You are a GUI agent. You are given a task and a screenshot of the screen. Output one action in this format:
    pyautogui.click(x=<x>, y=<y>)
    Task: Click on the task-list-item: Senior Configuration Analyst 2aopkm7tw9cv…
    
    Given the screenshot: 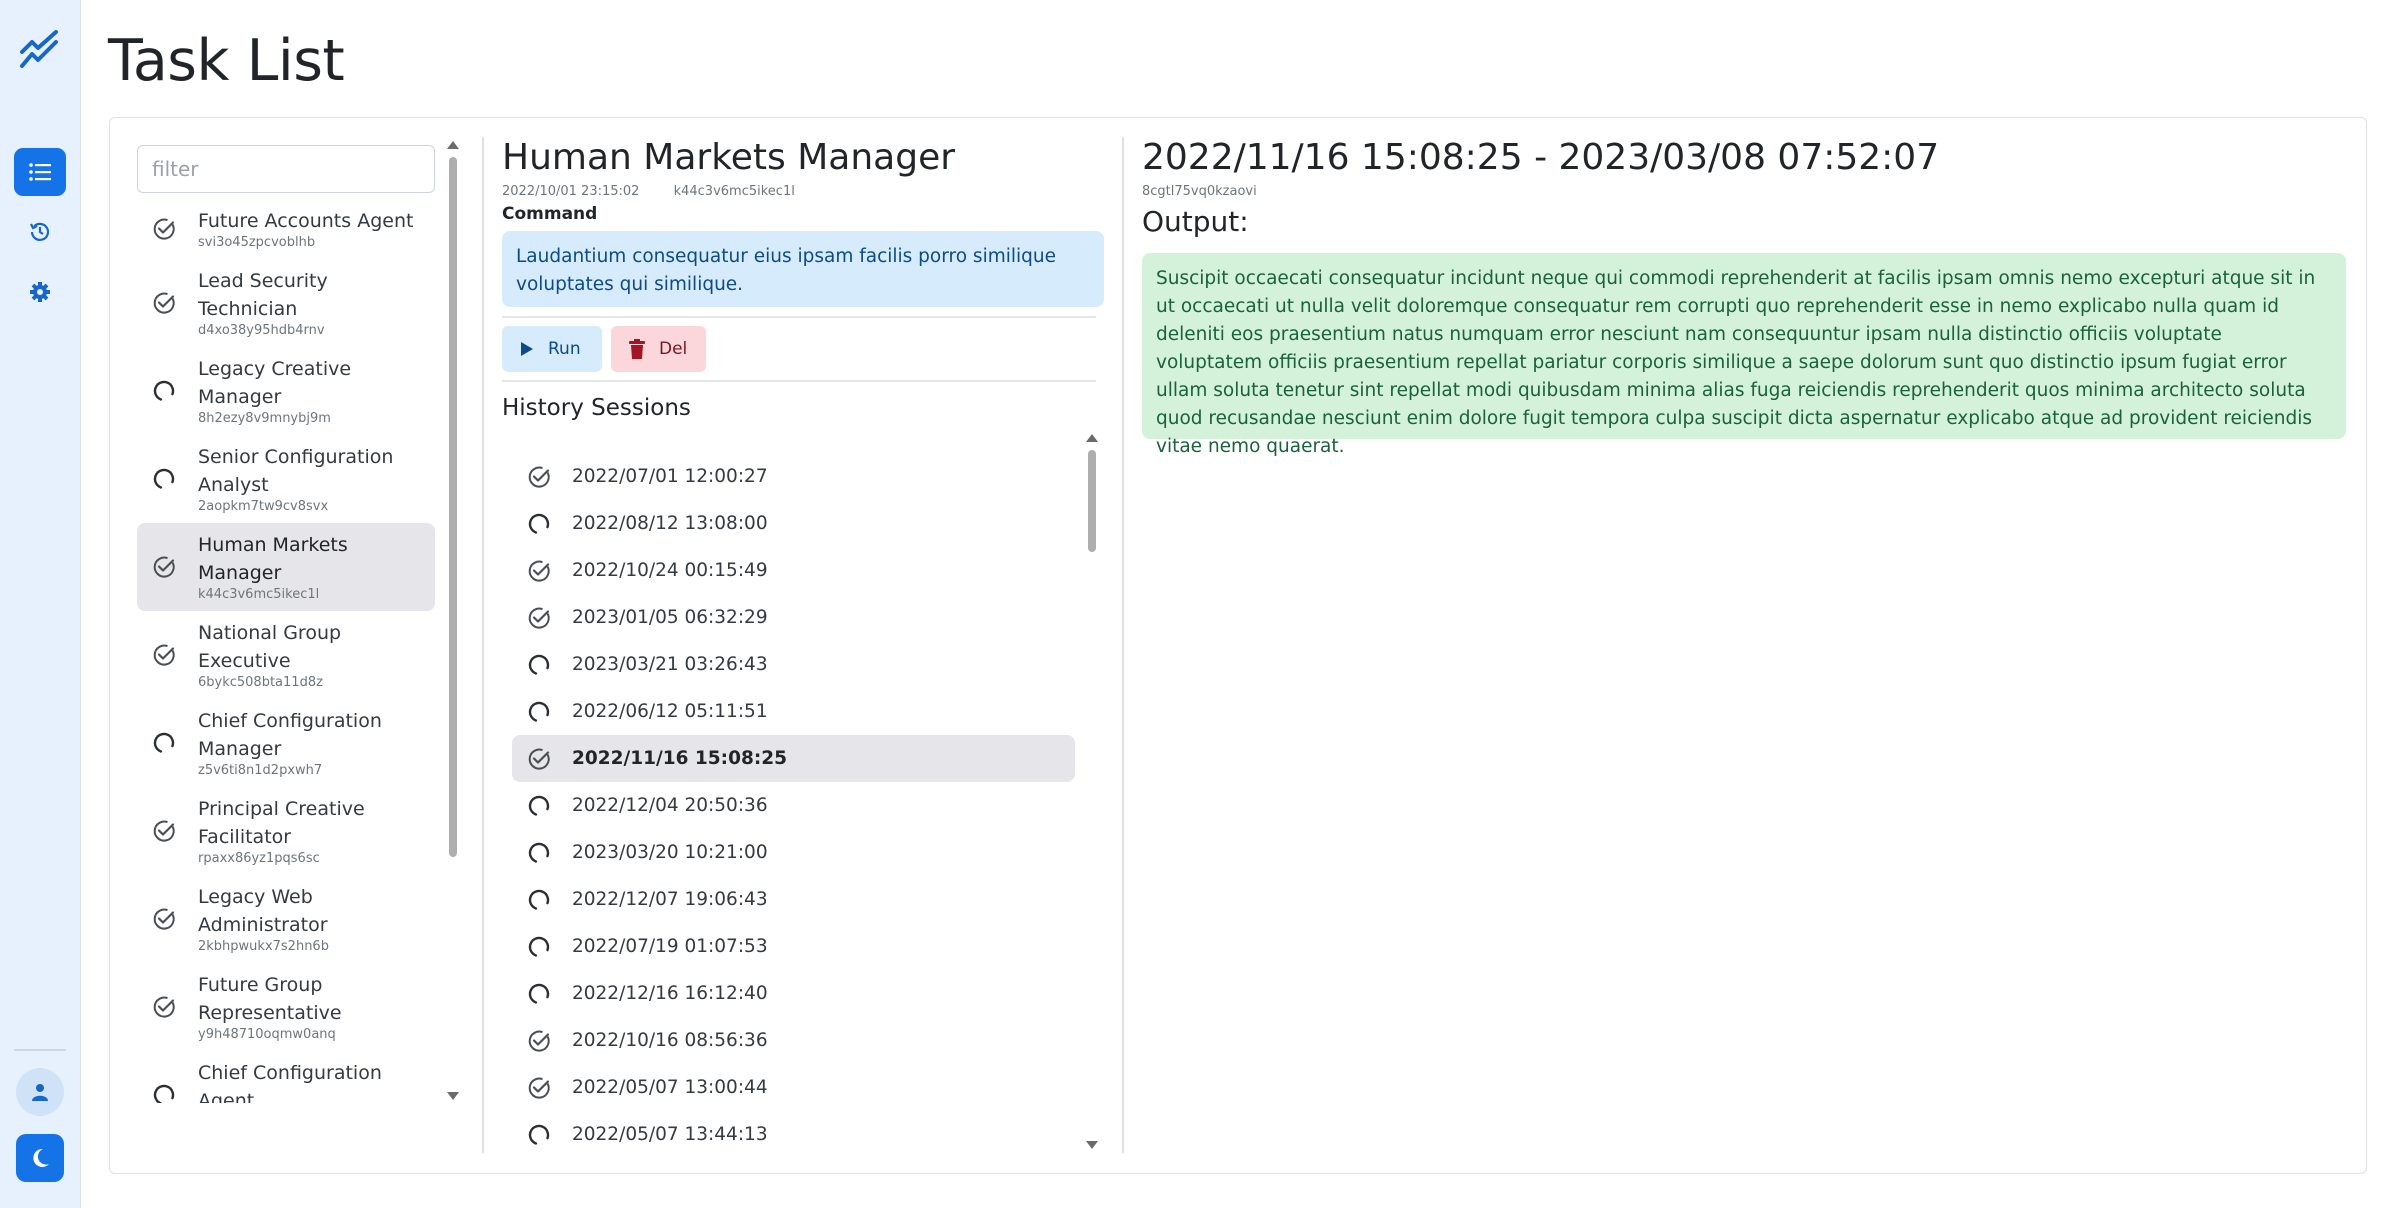 What is the action you would take?
    pyautogui.click(x=286, y=479)
    